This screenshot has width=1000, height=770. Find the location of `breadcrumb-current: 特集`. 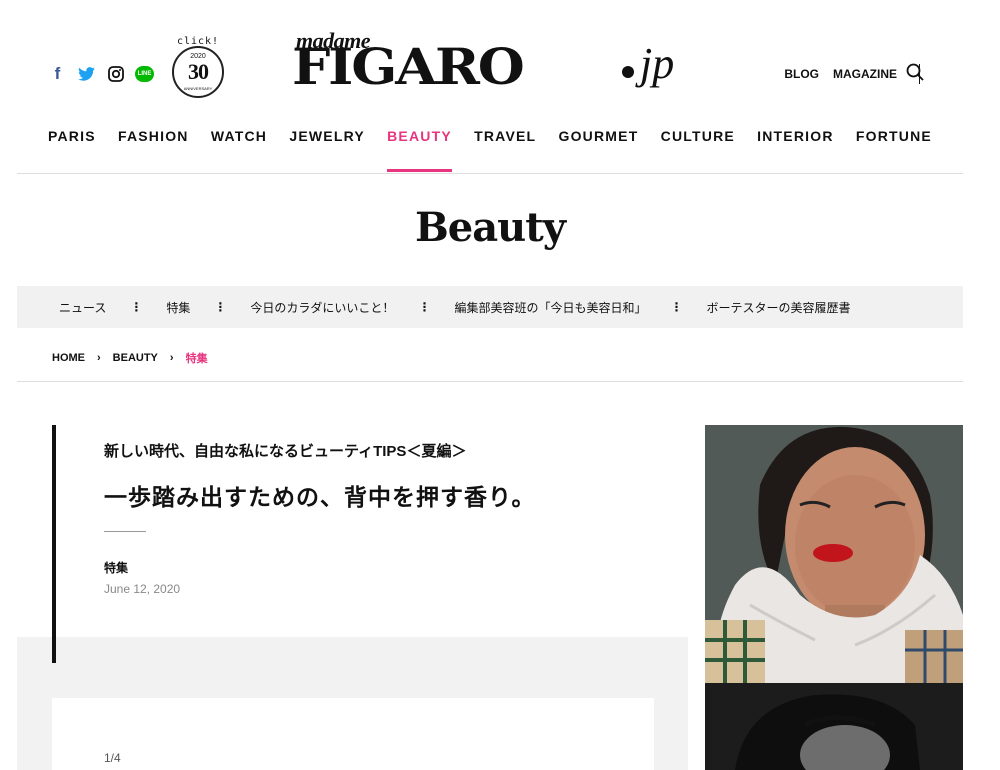

breadcrumb-current: 特集 is located at coordinates (196, 359).